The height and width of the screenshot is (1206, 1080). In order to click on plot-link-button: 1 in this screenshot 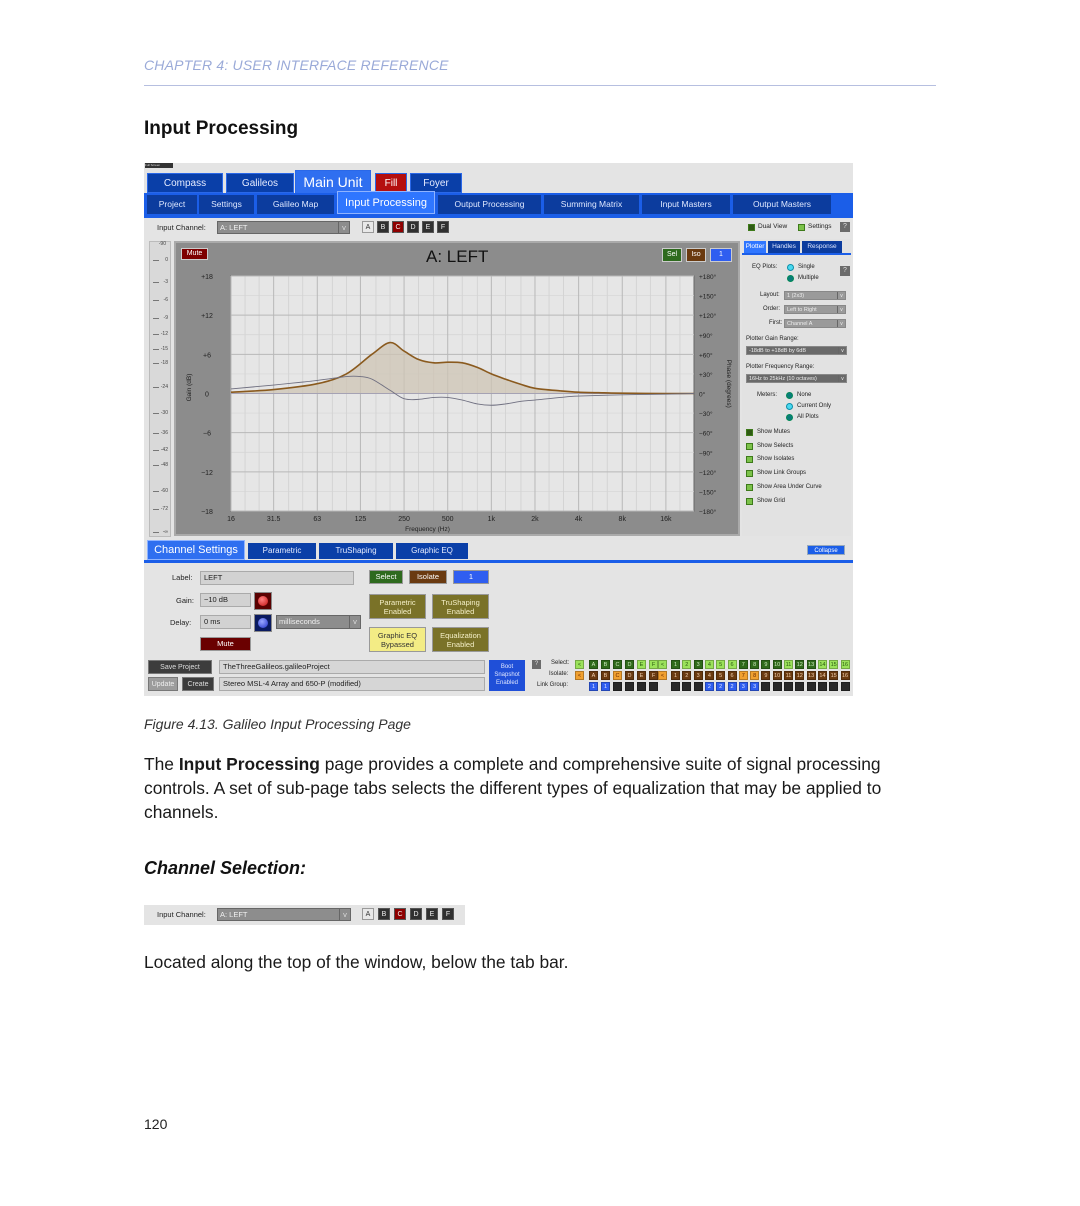, I will do `click(721, 255)`.